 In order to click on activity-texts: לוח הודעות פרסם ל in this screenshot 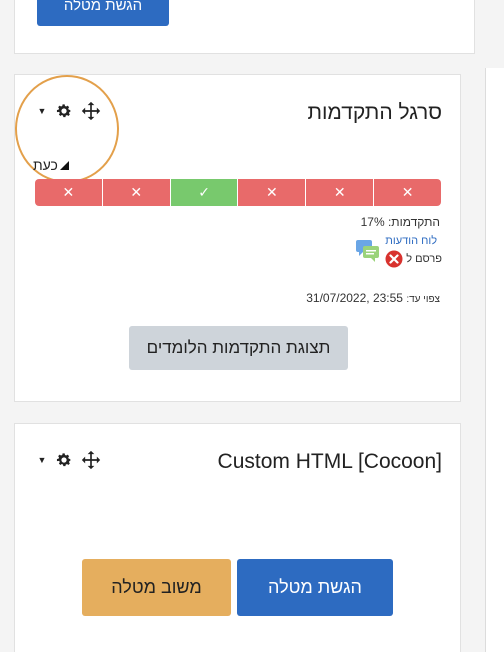, I will do `click(413, 251)`.